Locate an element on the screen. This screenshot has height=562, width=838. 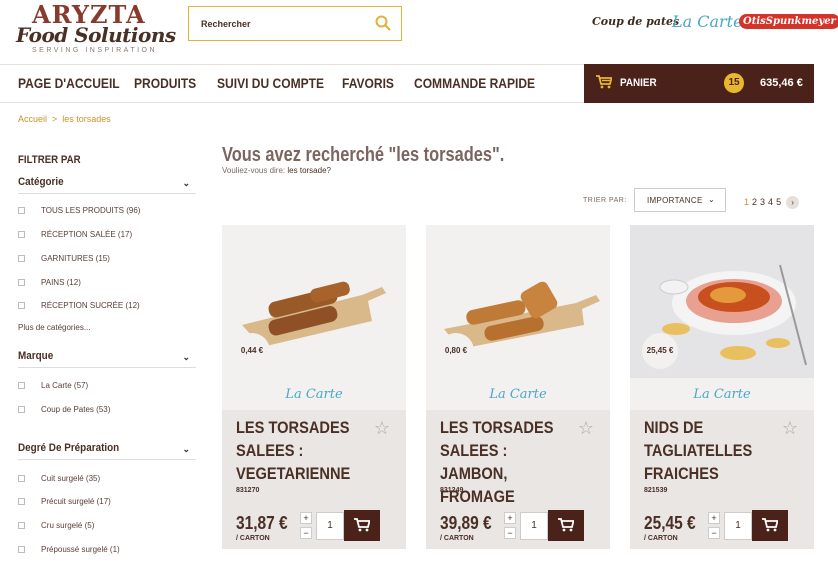
chevron-right-icon: › is located at coordinates (793, 202).